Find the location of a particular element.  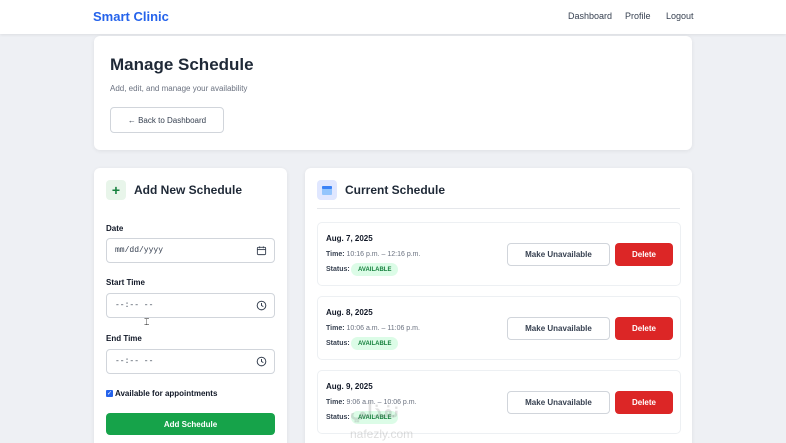

schedule-date: Aug. 9, 2025 is located at coordinates (349, 386).